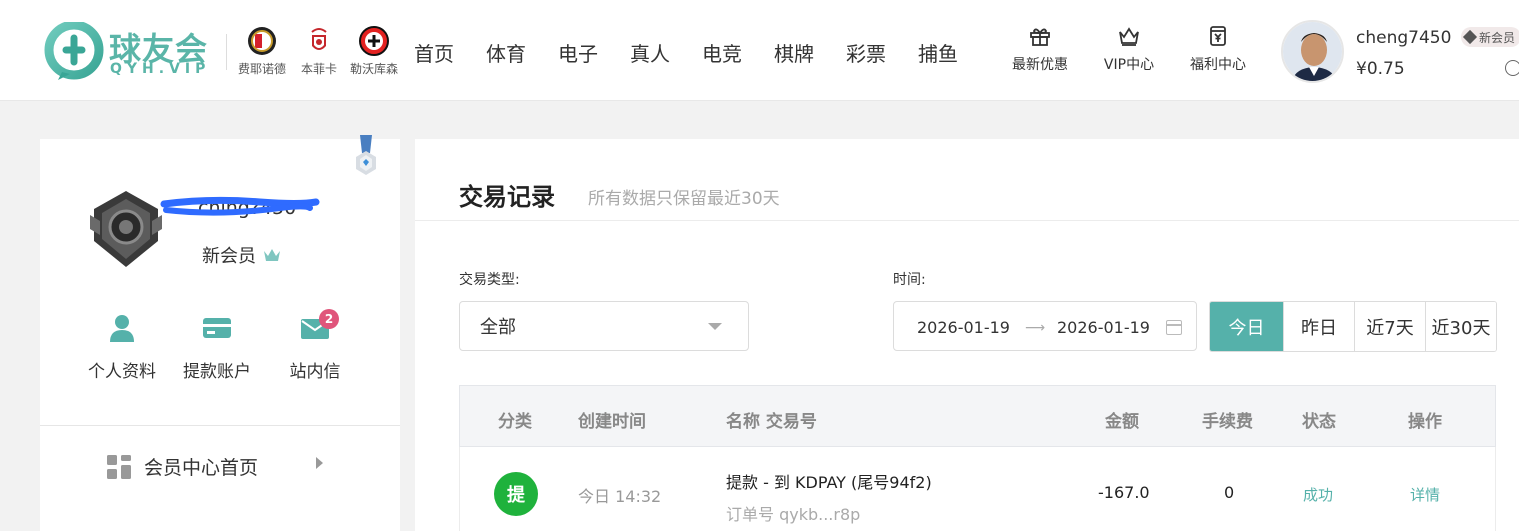 This screenshot has width=1519, height=531. I want to click on club-leverkusen: 勒沃库森, so click(374, 51).